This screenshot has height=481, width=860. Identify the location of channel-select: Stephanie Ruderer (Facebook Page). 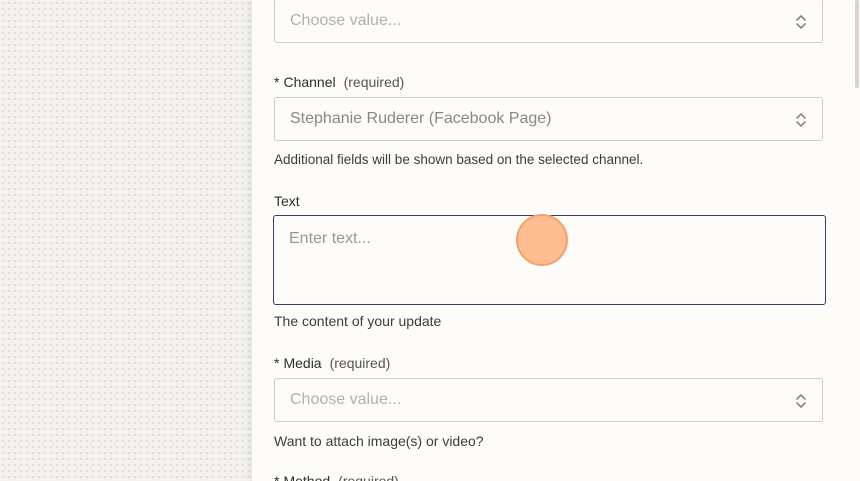
(548, 119).